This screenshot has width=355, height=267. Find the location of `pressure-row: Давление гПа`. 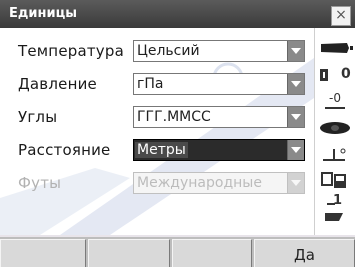

pressure-row: Давление гПа is located at coordinates (157, 86).